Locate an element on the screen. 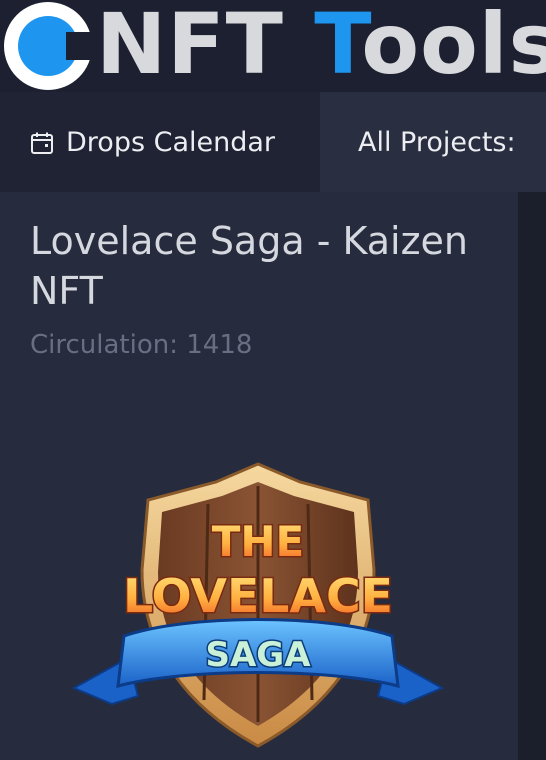 Image resolution: width=546 pixels, height=760 pixels. brand-logo-icon is located at coordinates (49, 46).